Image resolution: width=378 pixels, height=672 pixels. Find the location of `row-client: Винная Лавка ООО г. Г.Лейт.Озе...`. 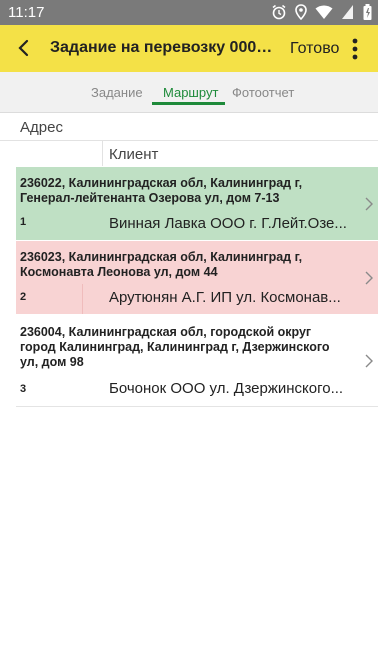

row-client: Винная Лавка ООО г. Г.Лейт.Озе... is located at coordinates (228, 223).